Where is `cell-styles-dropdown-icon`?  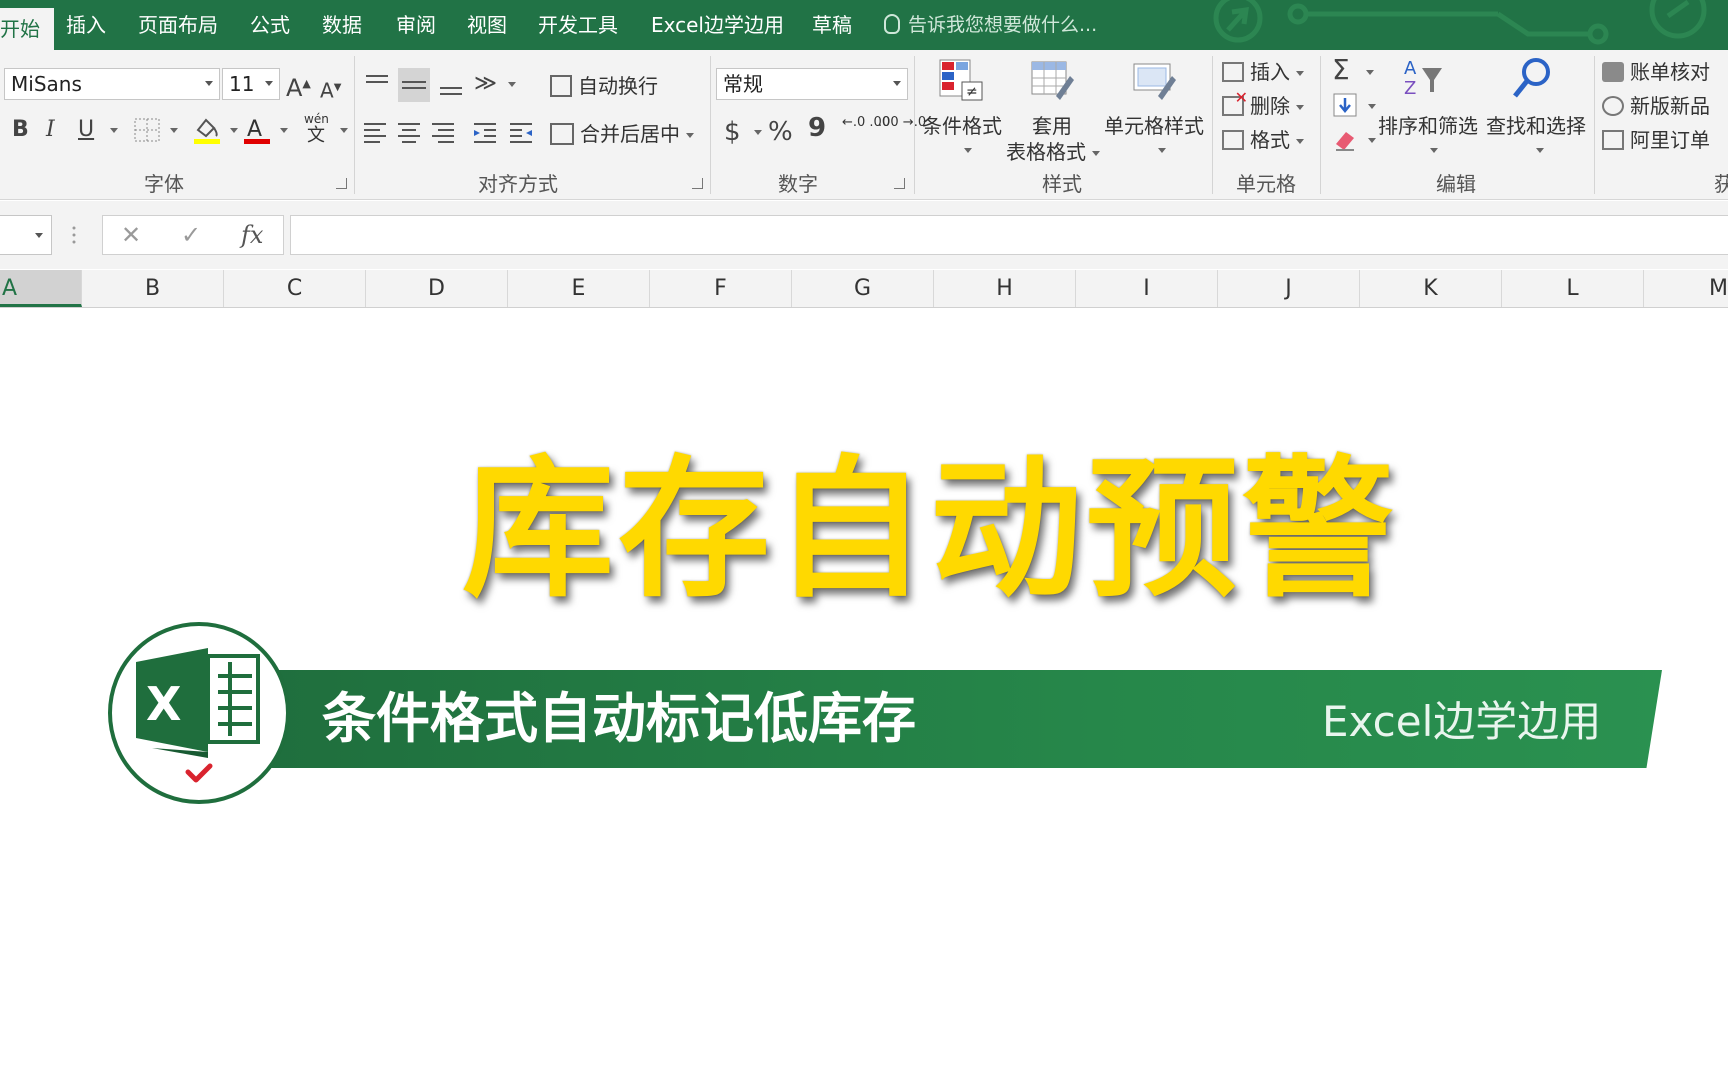
cell-styles-dropdown-icon is located at coordinates (1162, 150).